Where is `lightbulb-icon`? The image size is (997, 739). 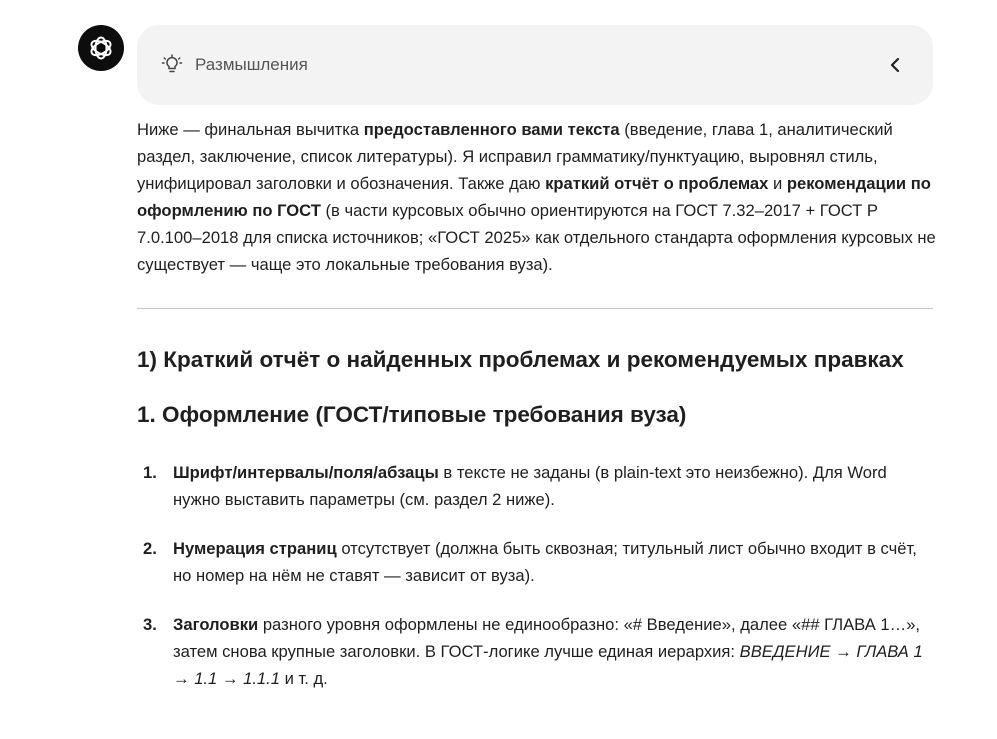 lightbulb-icon is located at coordinates (172, 65).